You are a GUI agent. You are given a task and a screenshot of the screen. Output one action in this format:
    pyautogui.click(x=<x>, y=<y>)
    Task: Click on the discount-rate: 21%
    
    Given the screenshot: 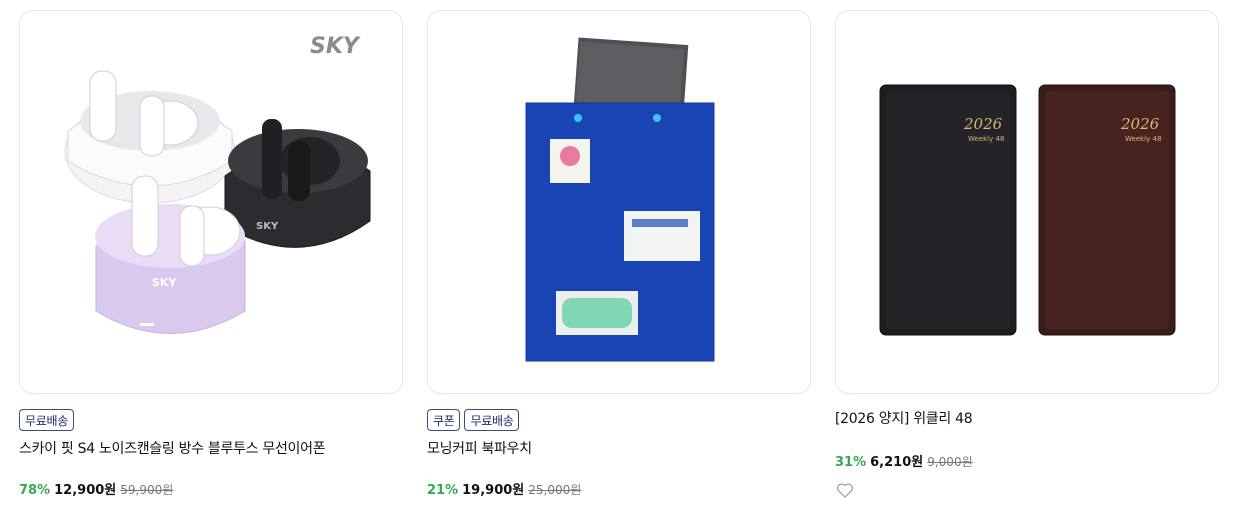 What is the action you would take?
    pyautogui.click(x=443, y=490)
    